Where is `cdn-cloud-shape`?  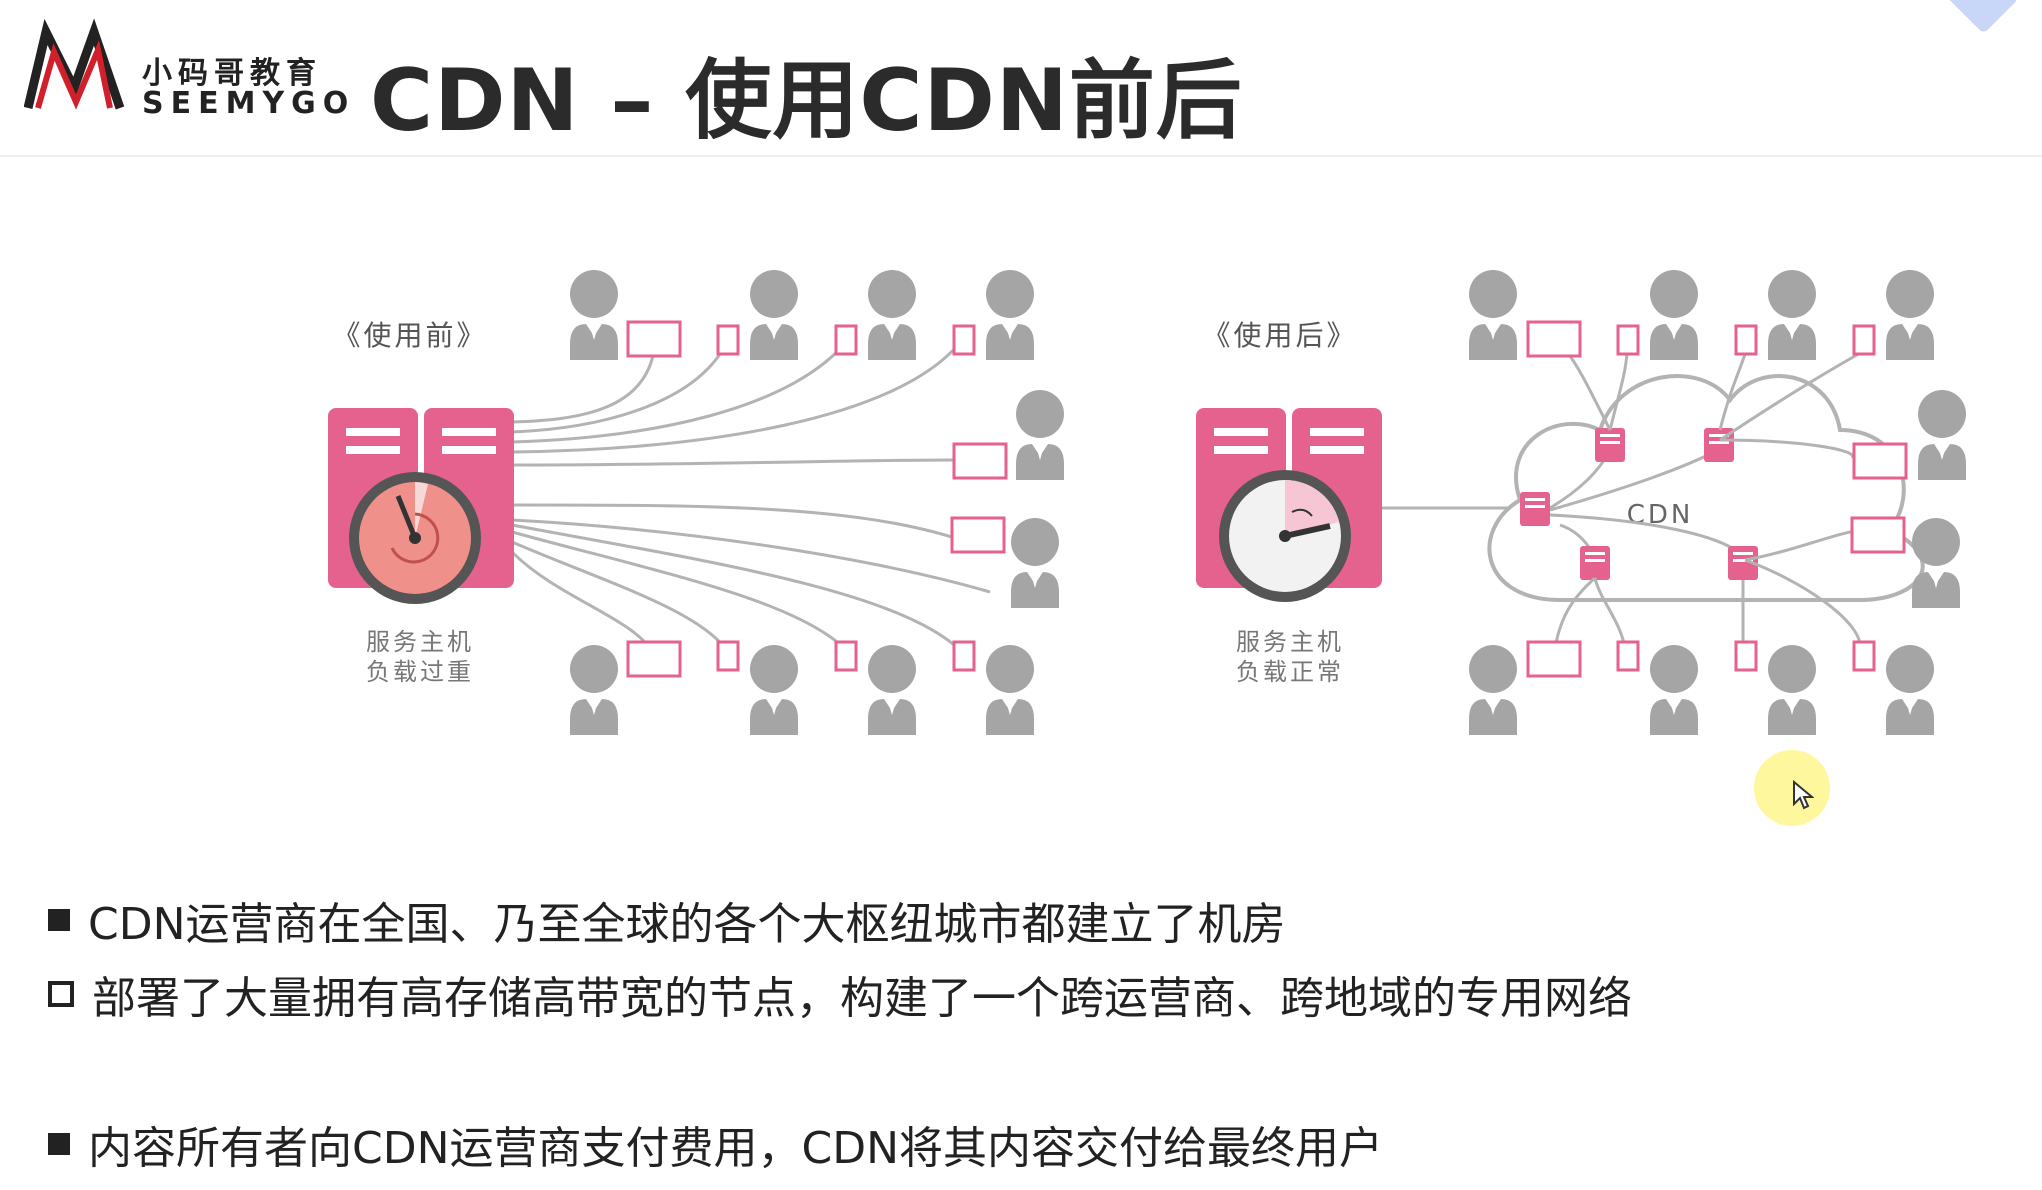
cdn-cloud-shape is located at coordinates (1706, 488).